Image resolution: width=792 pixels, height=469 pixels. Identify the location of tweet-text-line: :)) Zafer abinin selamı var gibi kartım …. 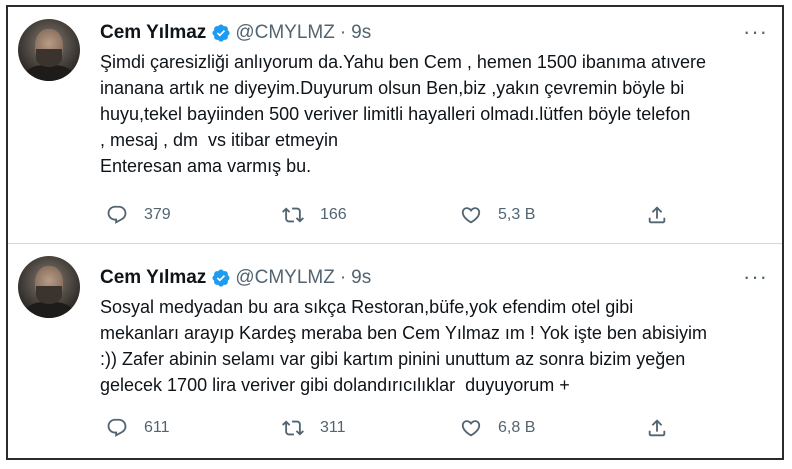
(393, 359).